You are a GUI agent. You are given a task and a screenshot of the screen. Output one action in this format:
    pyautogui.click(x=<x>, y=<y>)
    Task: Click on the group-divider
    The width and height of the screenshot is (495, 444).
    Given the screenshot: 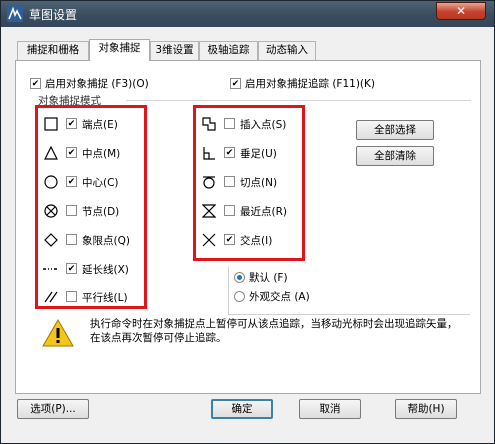 What is the action you would take?
    pyautogui.click(x=298, y=100)
    